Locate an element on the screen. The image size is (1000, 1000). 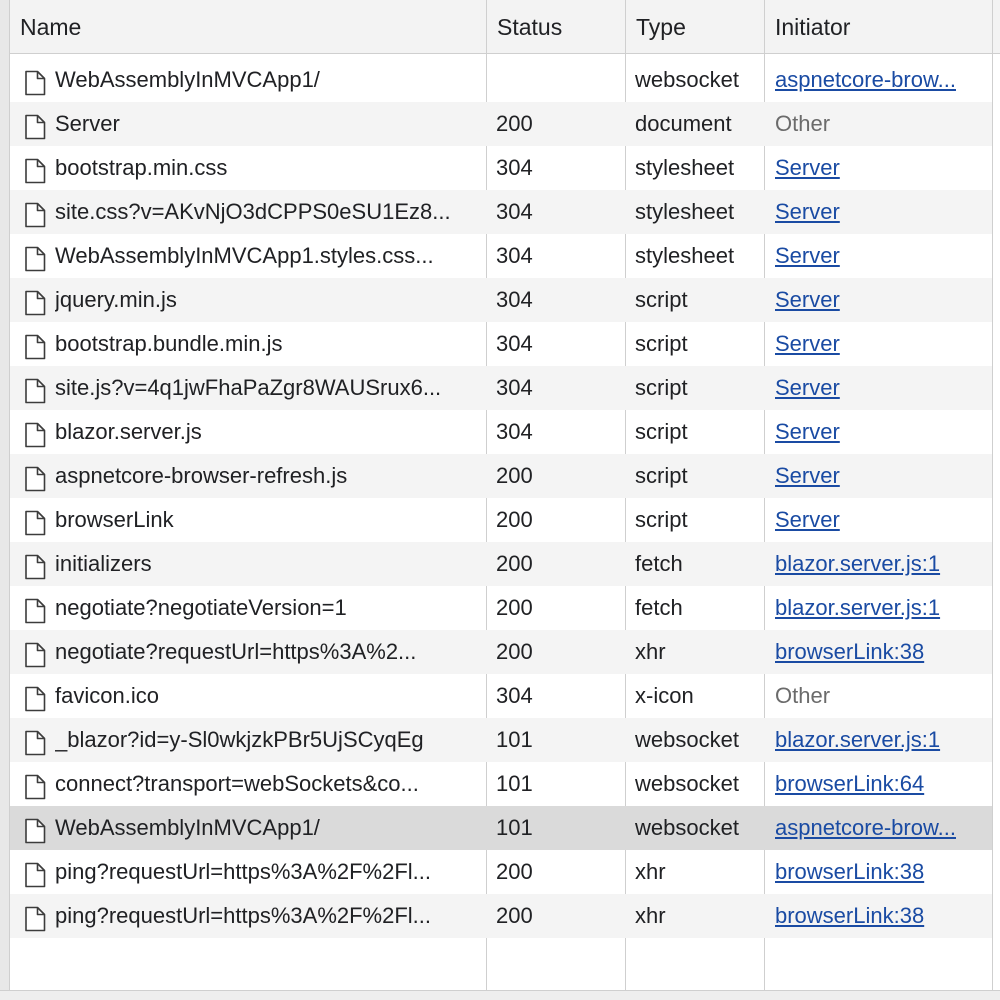
request-name: blazor.server.js is located at coordinates (128, 432).